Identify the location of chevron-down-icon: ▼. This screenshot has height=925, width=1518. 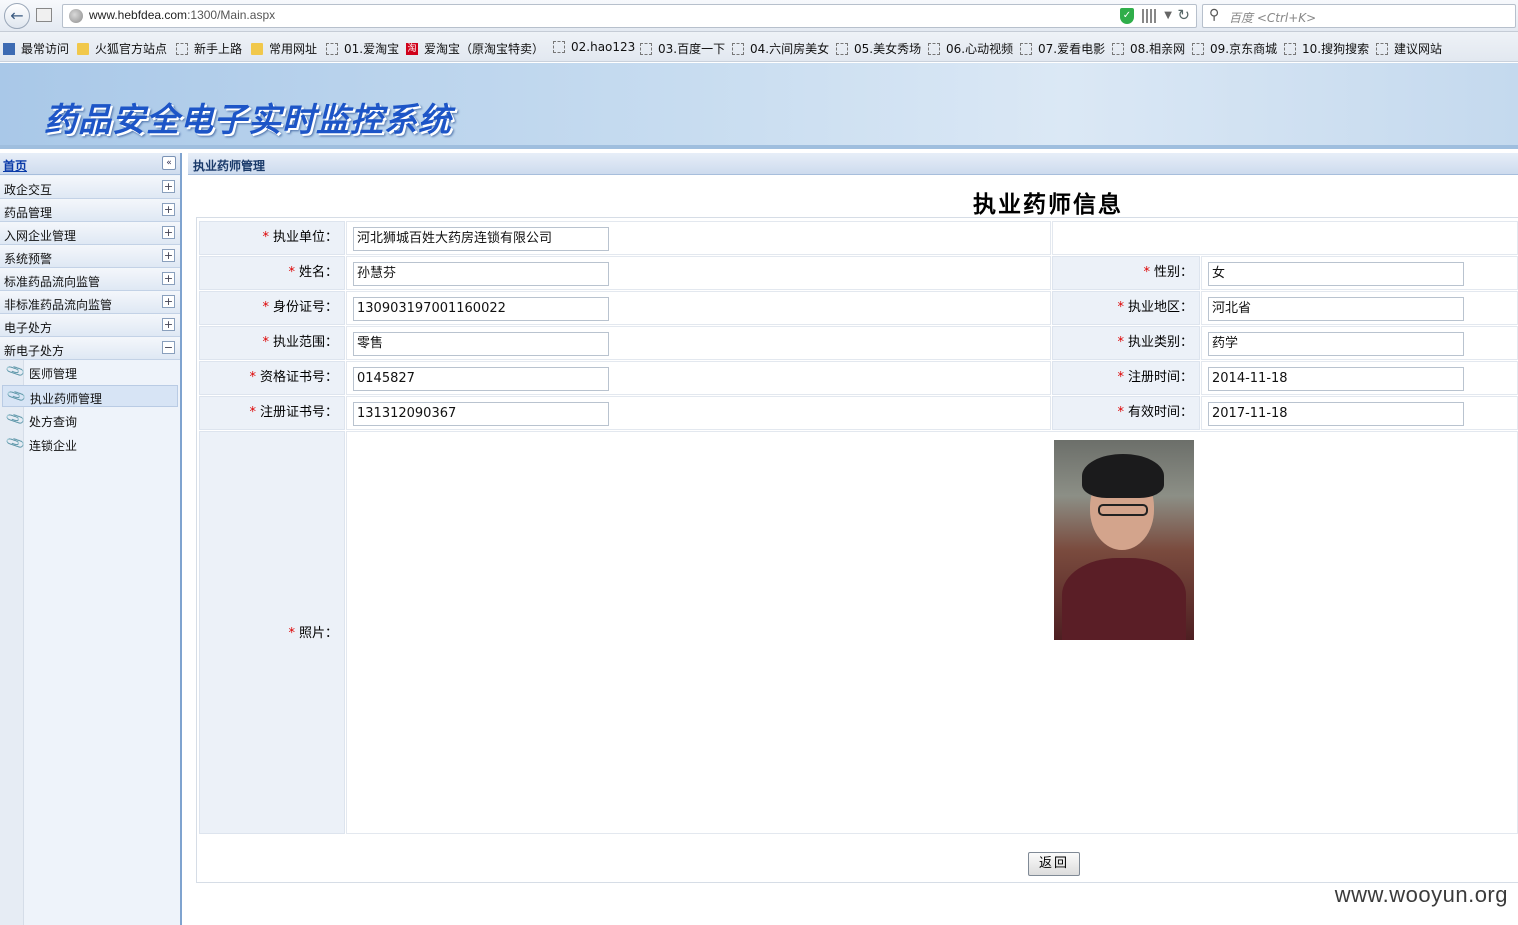
(1168, 15).